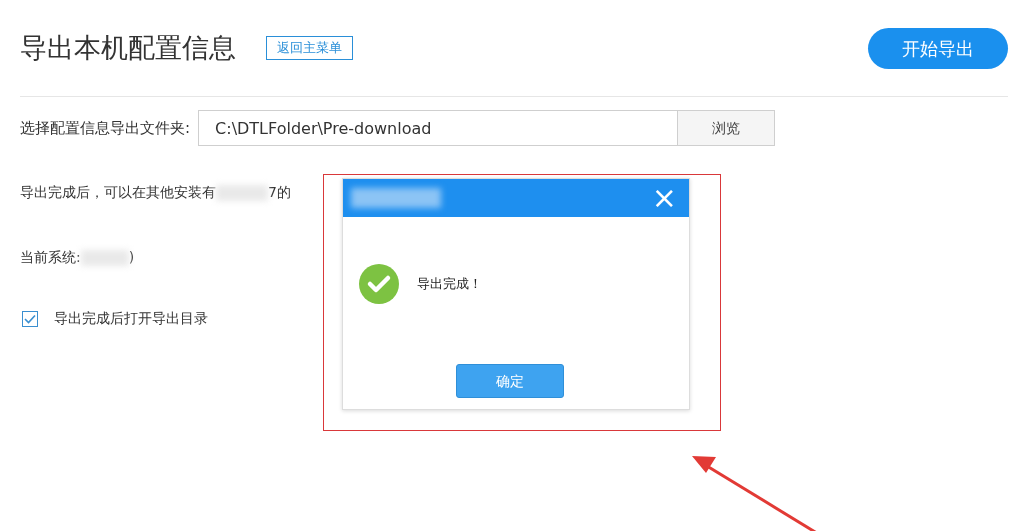 This screenshot has height=531, width=1028. What do you see at coordinates (128, 48) in the screenshot?
I see `page-title: 导出本机配置信息` at bounding box center [128, 48].